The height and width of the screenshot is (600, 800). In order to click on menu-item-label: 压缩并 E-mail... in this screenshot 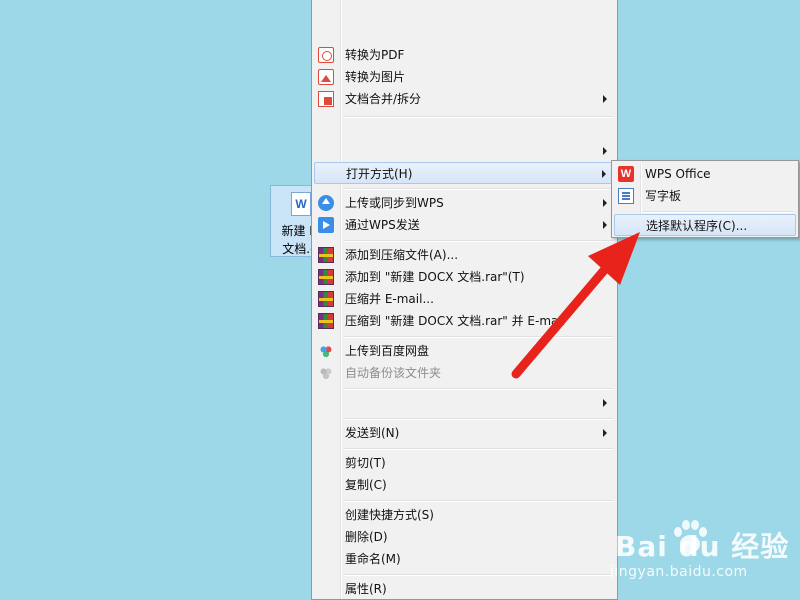, I will do `click(389, 299)`.